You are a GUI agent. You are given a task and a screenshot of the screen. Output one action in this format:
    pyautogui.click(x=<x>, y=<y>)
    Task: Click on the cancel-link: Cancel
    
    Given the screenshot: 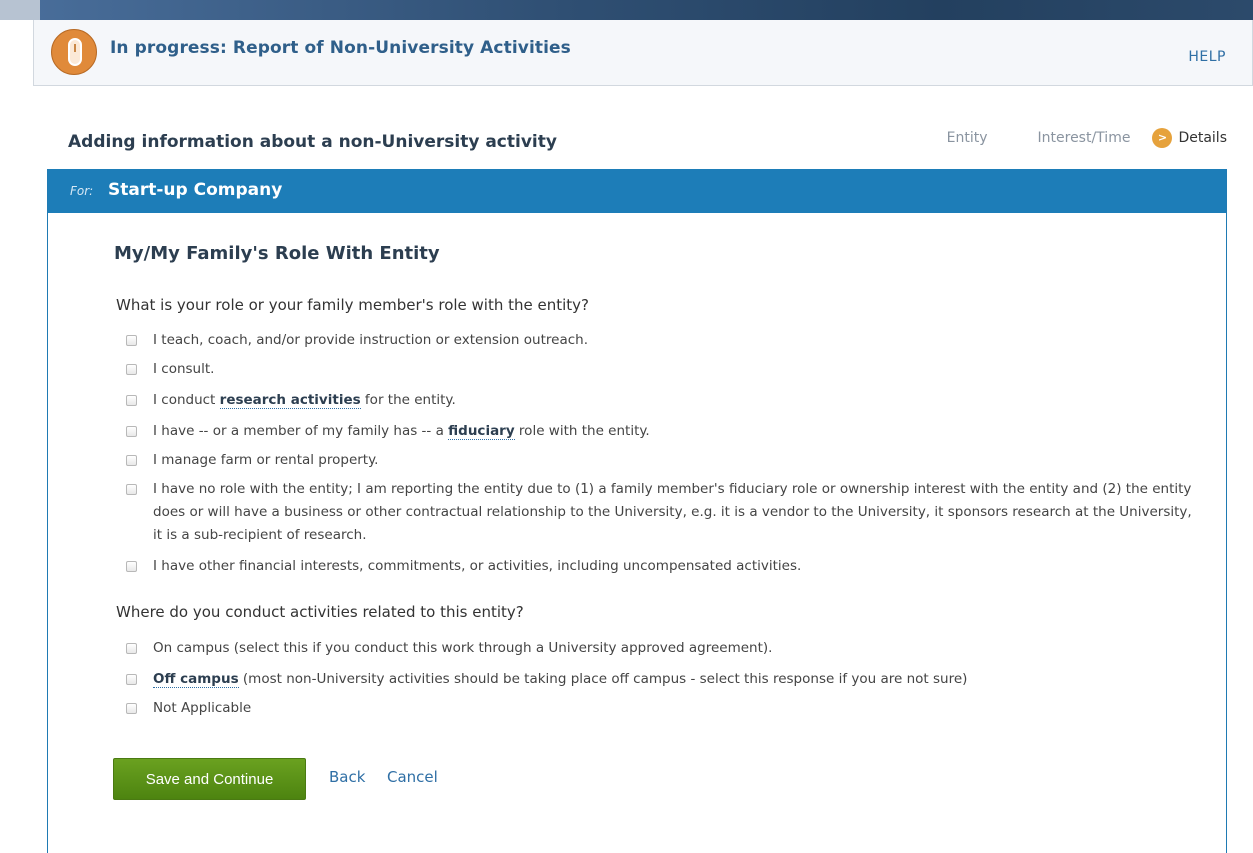 What is the action you would take?
    pyautogui.click(x=412, y=777)
    